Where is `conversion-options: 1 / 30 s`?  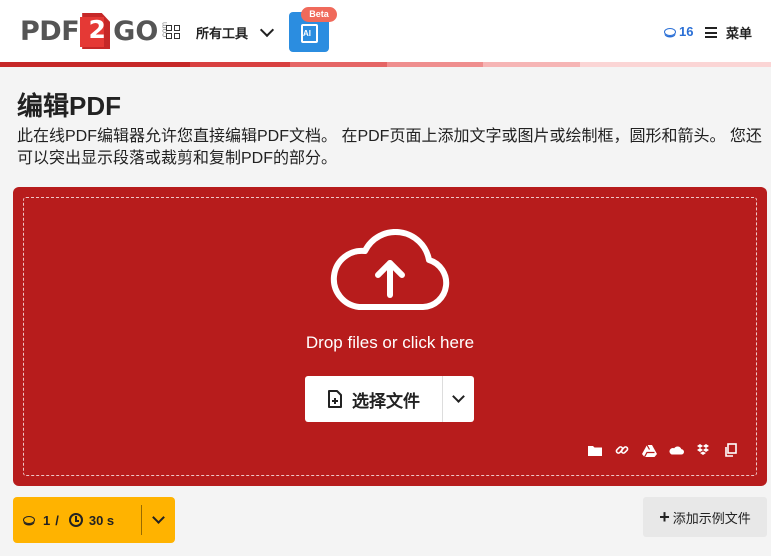 conversion-options: 1 / 30 s is located at coordinates (94, 520).